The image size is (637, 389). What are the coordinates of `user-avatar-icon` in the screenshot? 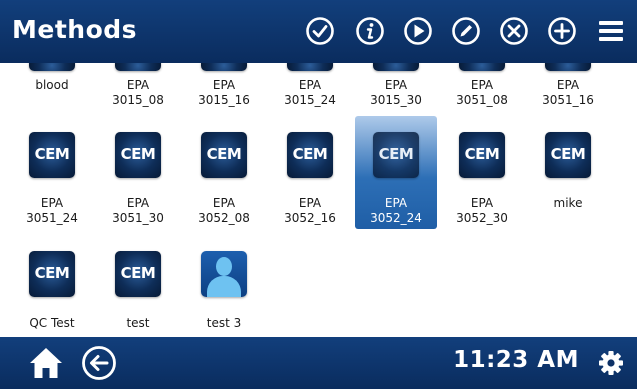 It's located at (224, 274).